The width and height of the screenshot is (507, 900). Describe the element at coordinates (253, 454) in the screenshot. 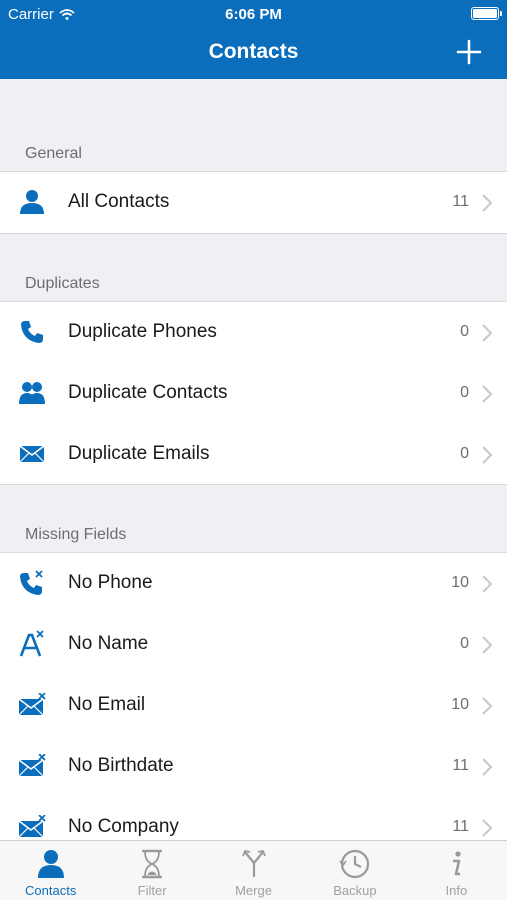

I see `row-duplicate-emails: Duplicate Emails 0` at that location.